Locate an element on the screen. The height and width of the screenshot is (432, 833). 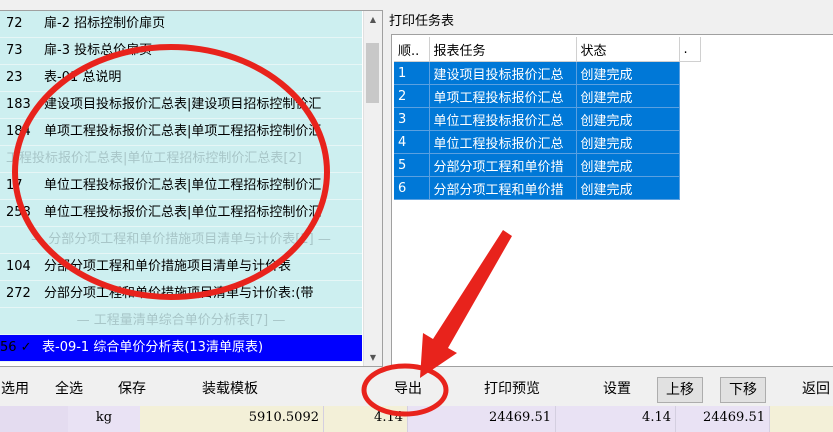
list-item: 工程投标报价汇总表|单位工程招标控制价汇总表[2] is located at coordinates (181, 159).